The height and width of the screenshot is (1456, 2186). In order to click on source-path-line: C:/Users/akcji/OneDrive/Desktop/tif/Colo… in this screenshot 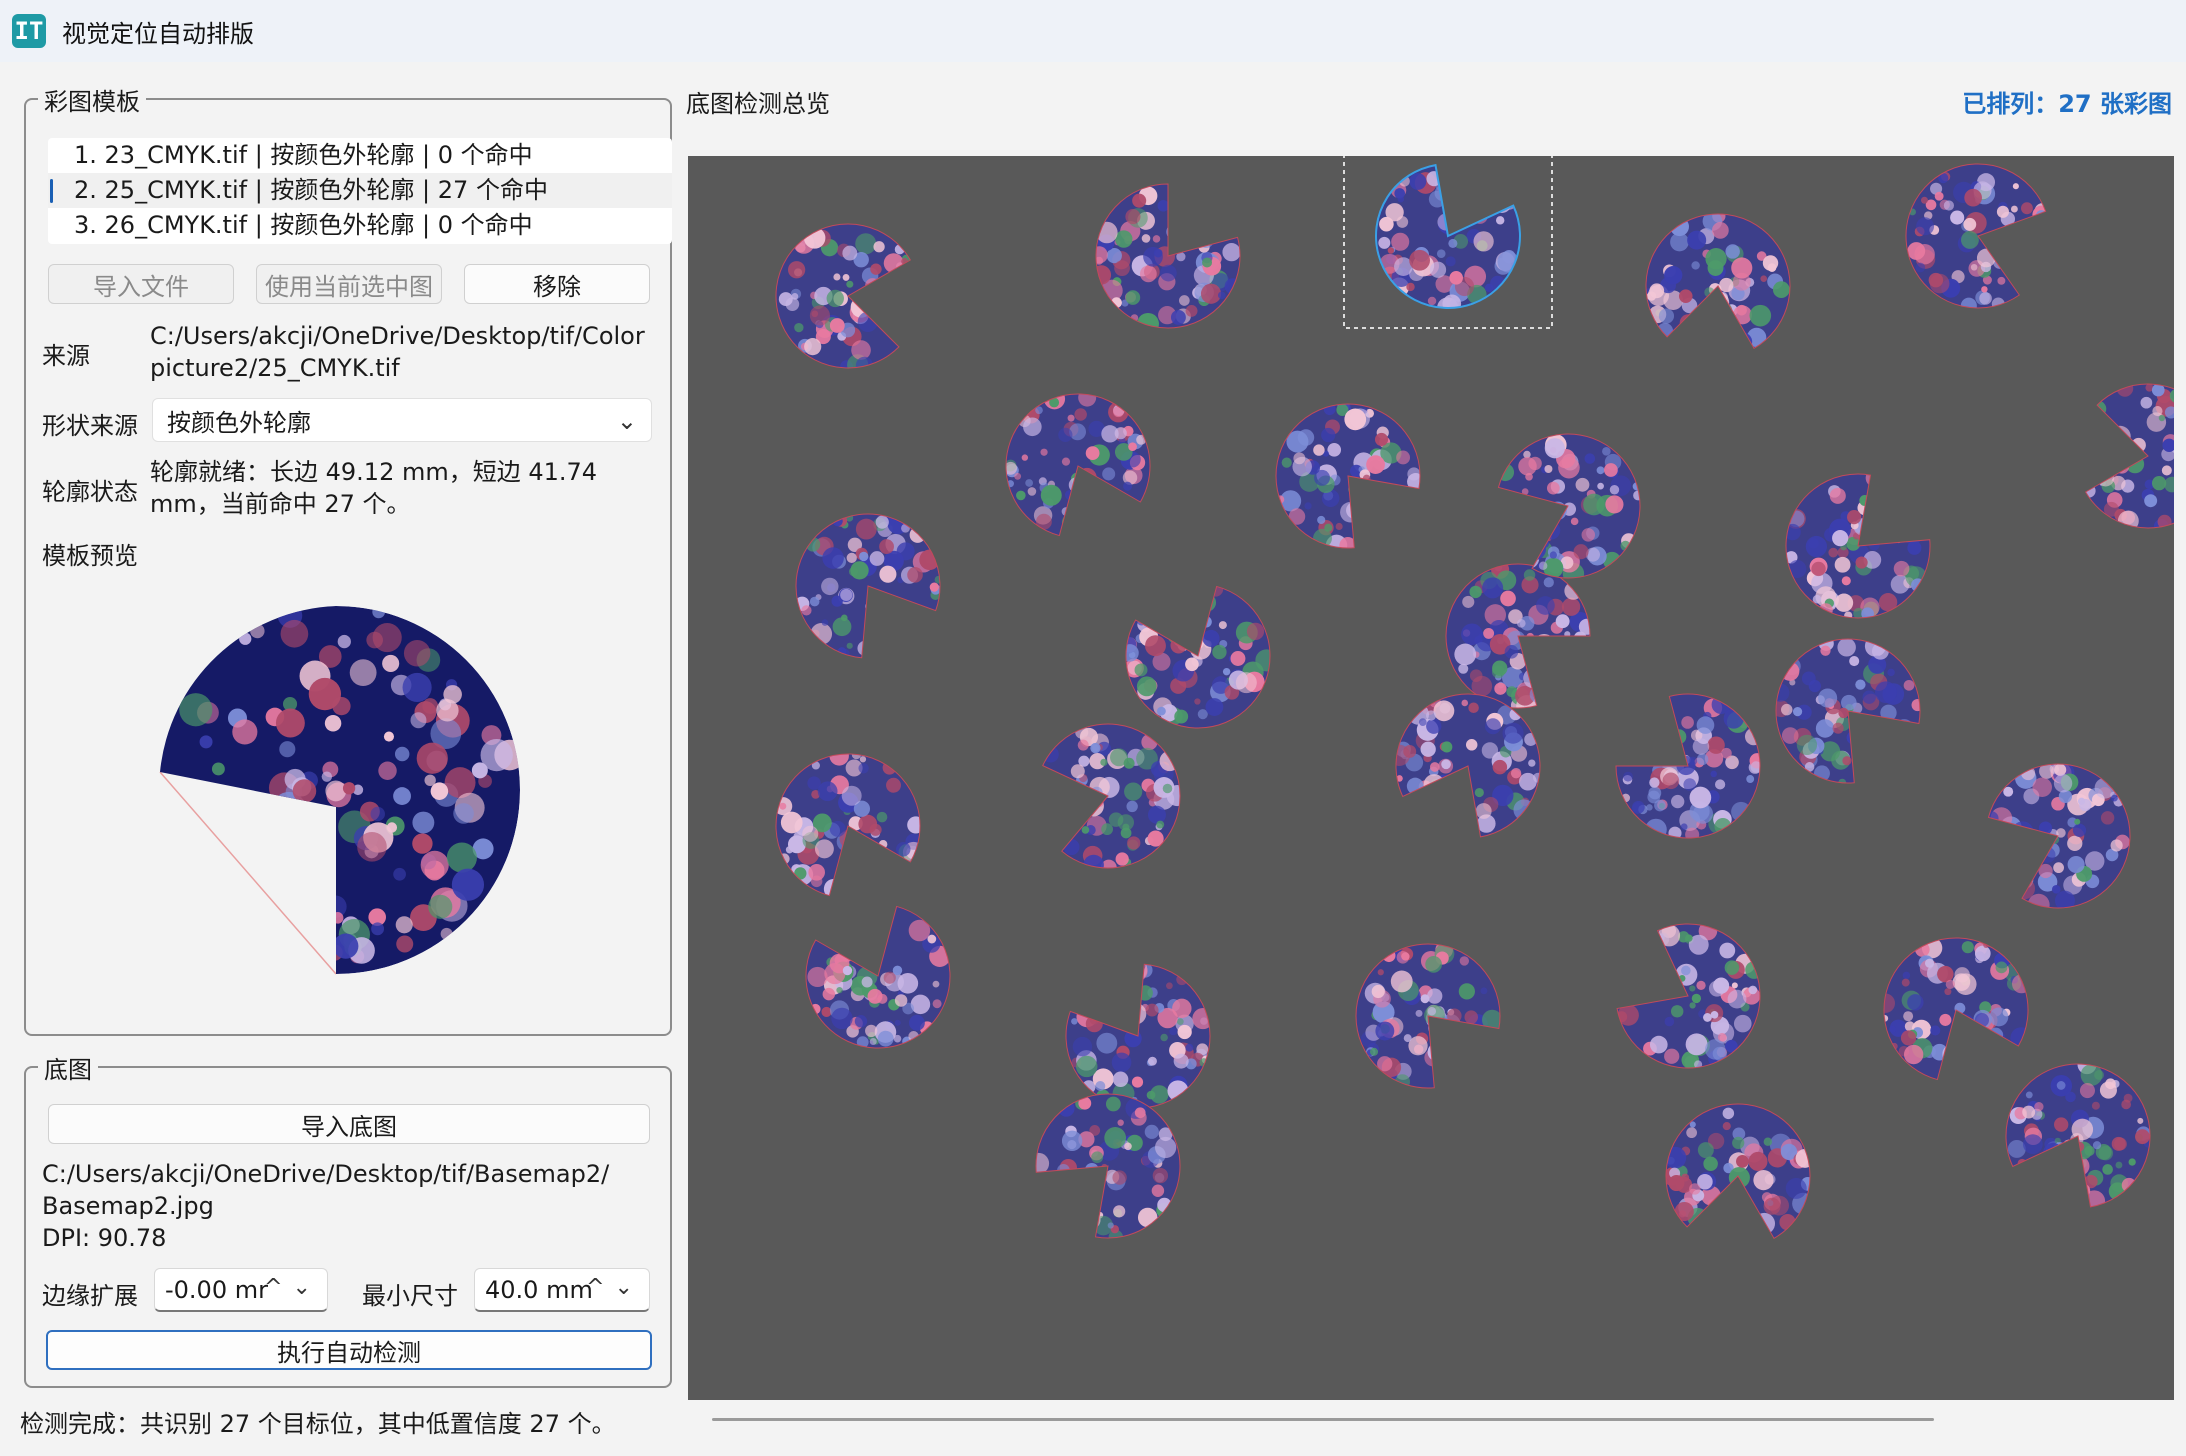, I will do `click(397, 336)`.